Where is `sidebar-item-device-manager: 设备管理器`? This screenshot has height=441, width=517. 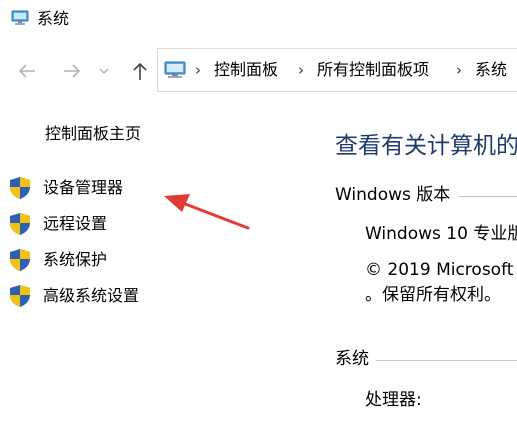 sidebar-item-device-manager: 设备管理器 is located at coordinates (65, 188).